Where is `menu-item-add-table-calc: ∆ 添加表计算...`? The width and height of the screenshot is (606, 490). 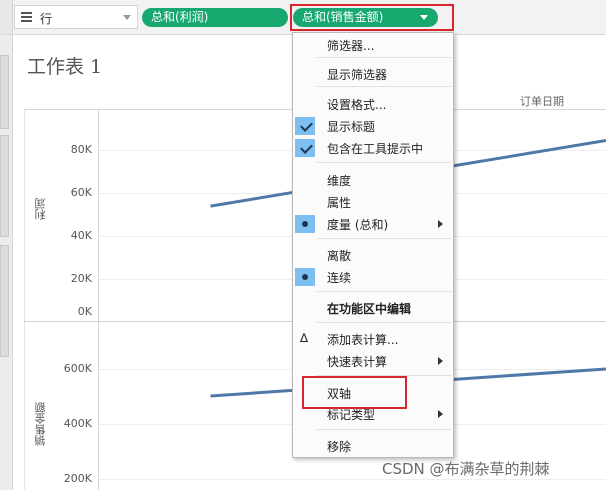 menu-item-add-table-calc: ∆ 添加表计算... is located at coordinates (373, 339).